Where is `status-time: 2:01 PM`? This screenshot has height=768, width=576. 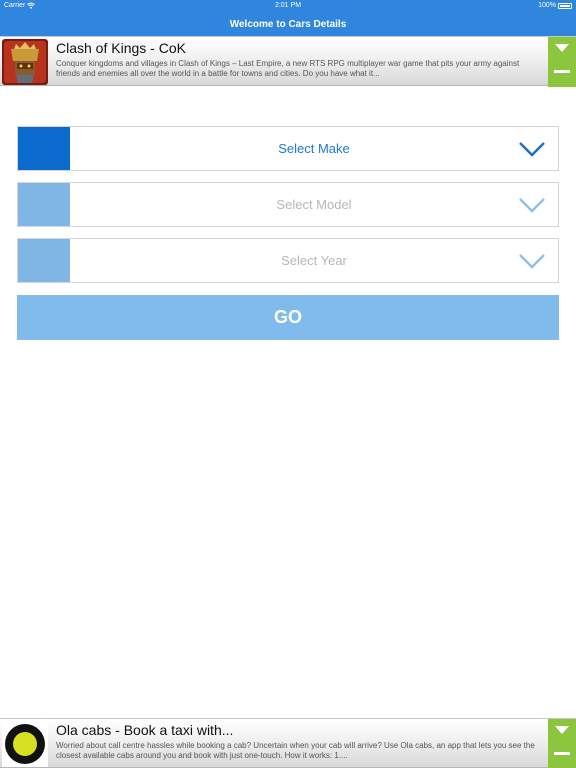 status-time: 2:01 PM is located at coordinates (288, 5).